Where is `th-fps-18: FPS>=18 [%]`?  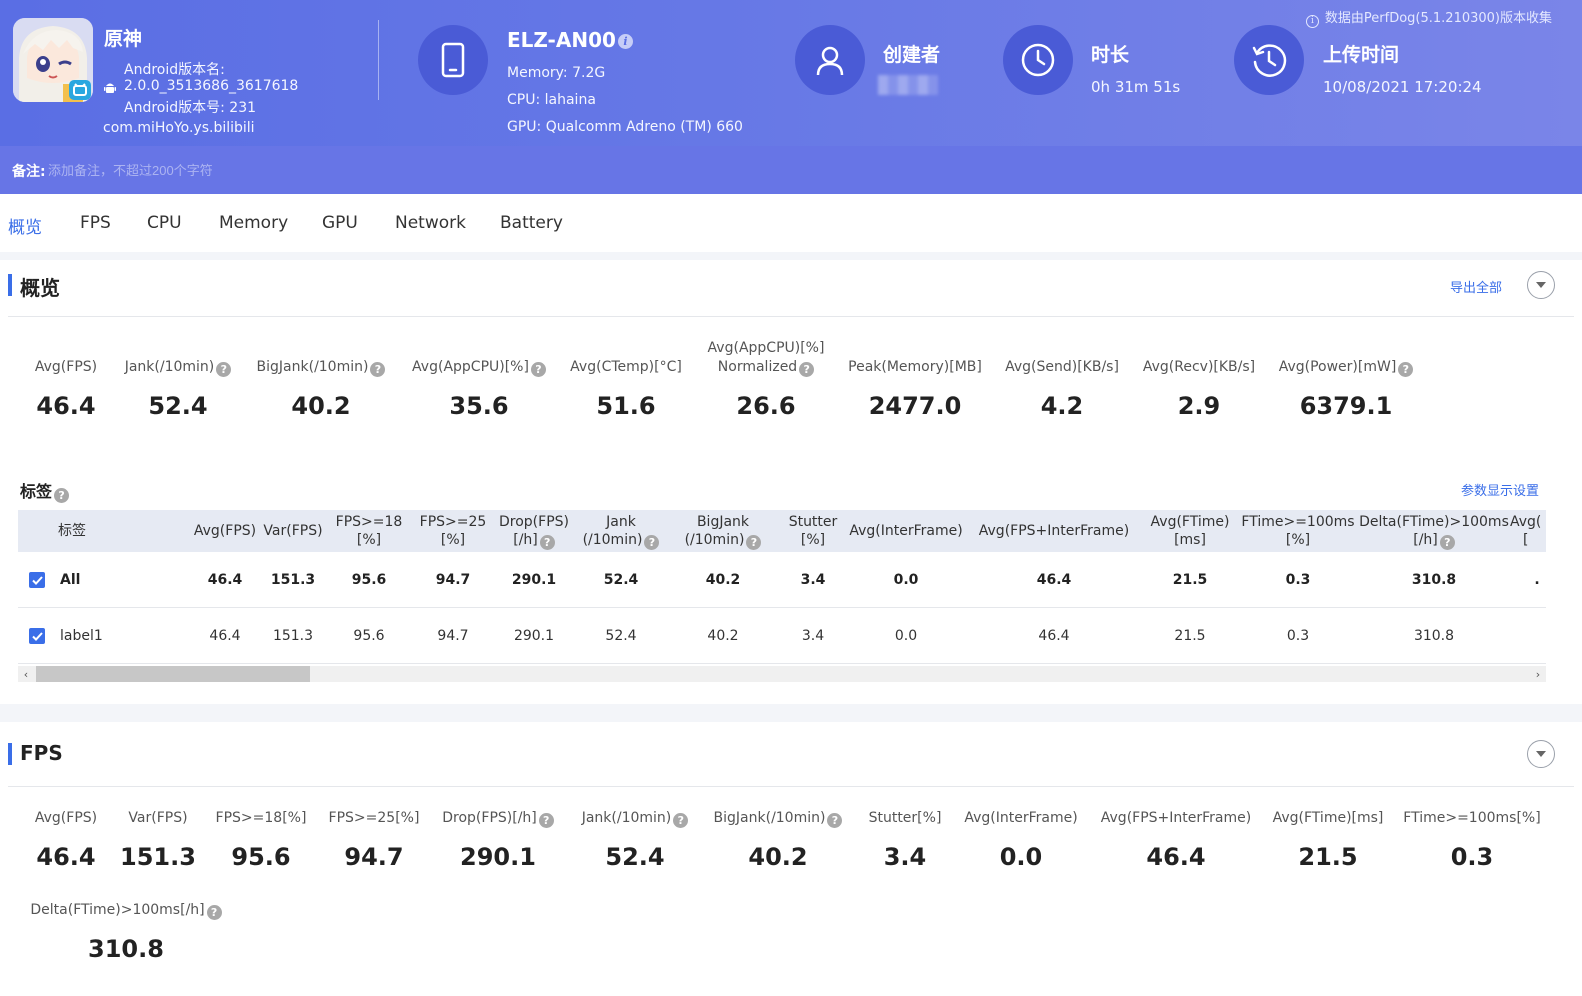 th-fps-18: FPS>=18 [%] is located at coordinates (369, 531).